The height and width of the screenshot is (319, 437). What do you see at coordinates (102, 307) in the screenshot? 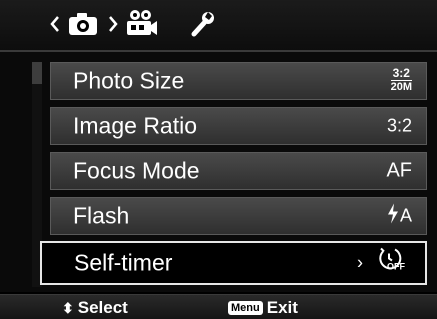
I see `select-label: Select` at bounding box center [102, 307].